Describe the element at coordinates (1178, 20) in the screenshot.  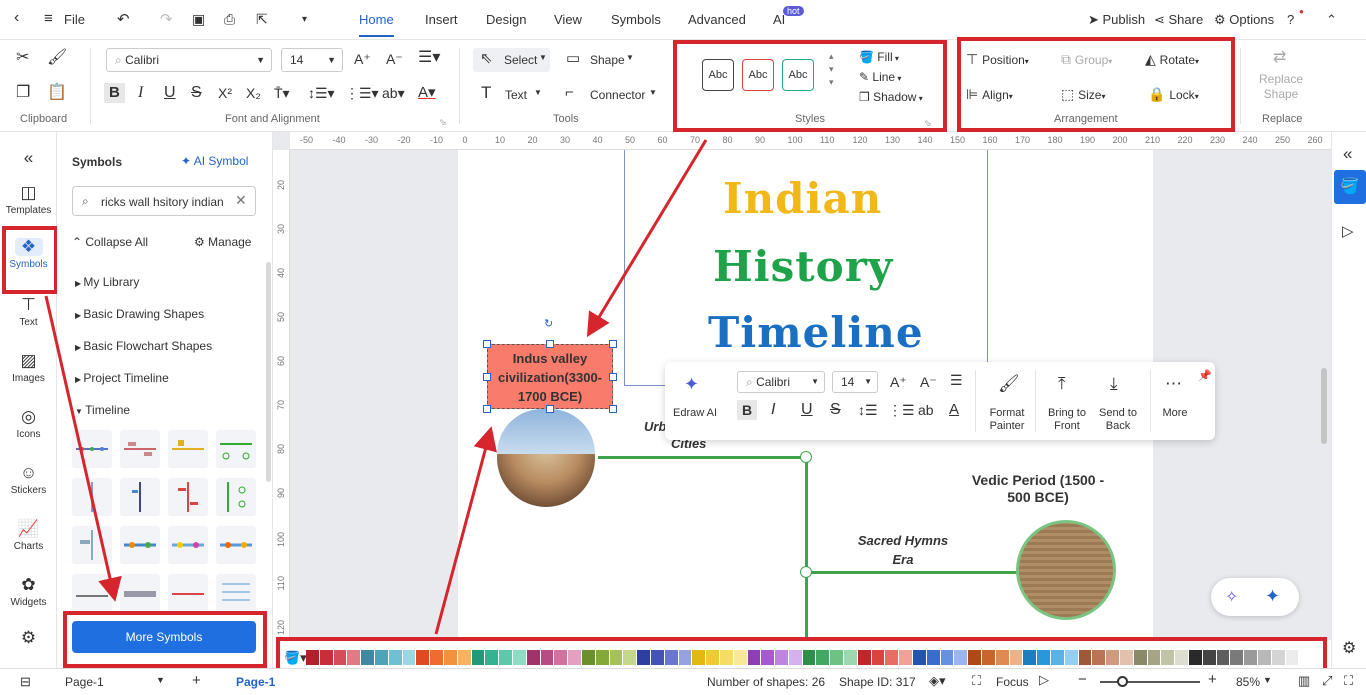
I see `share-button: ⋖ Share` at that location.